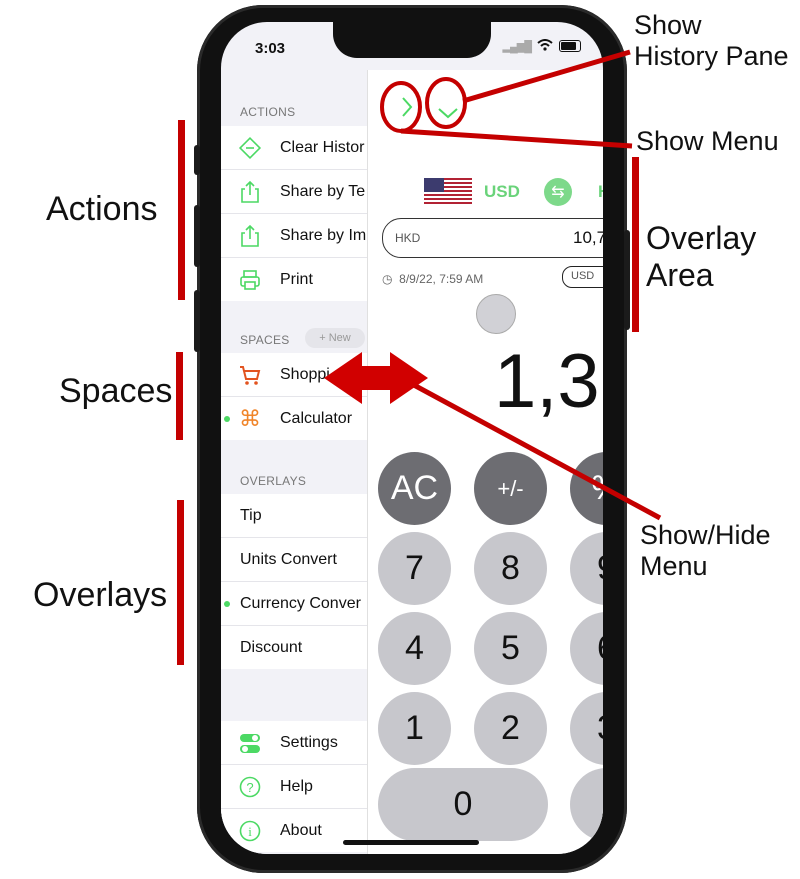 This screenshot has width=800, height=879. Describe the element at coordinates (376, 378) in the screenshot. I see `double-arrow-icon` at that location.